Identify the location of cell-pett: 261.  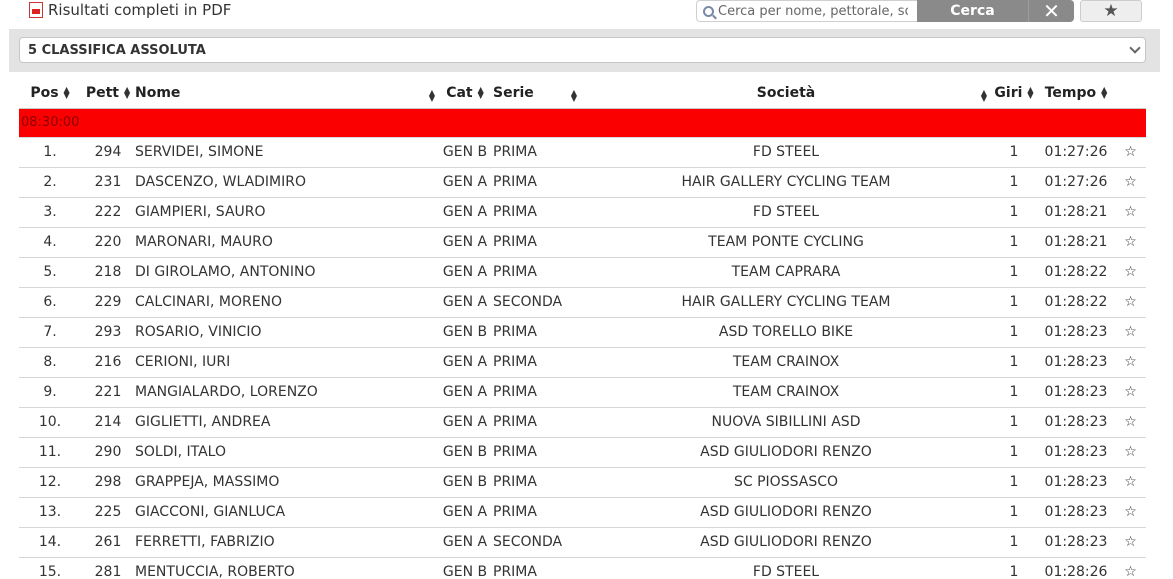
(108, 542).